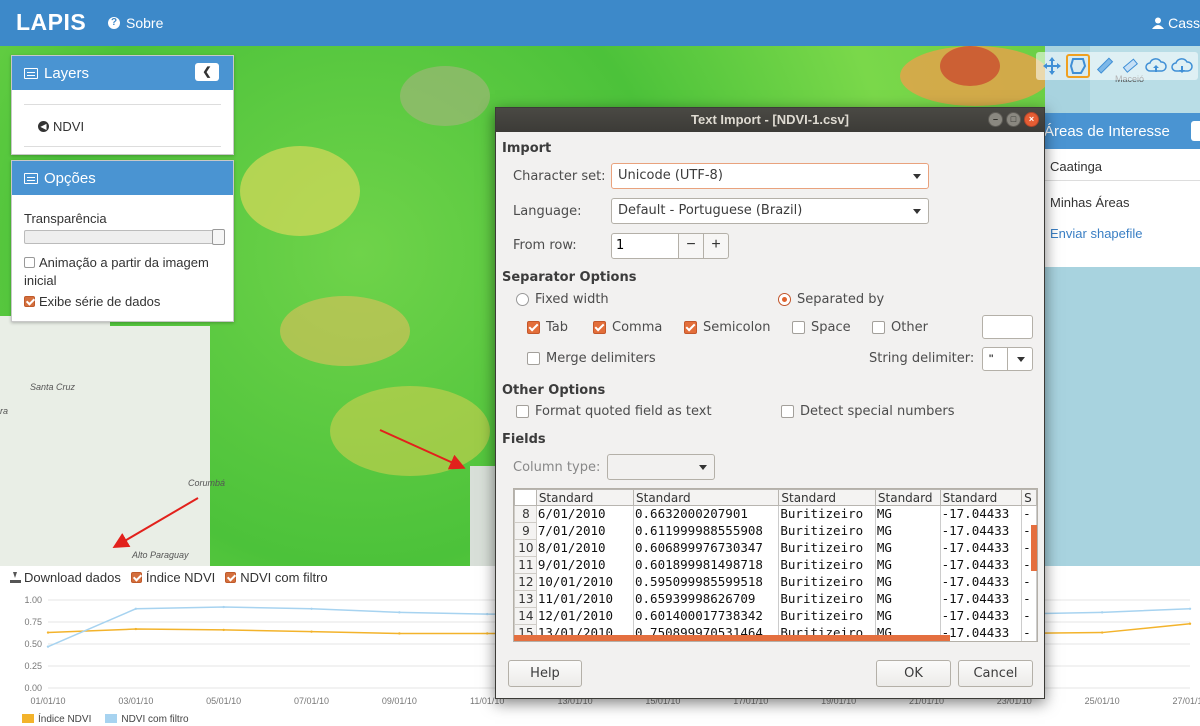  What do you see at coordinates (706, 565) in the screenshot?
I see `table-cell: 0.601899981498718` at bounding box center [706, 565].